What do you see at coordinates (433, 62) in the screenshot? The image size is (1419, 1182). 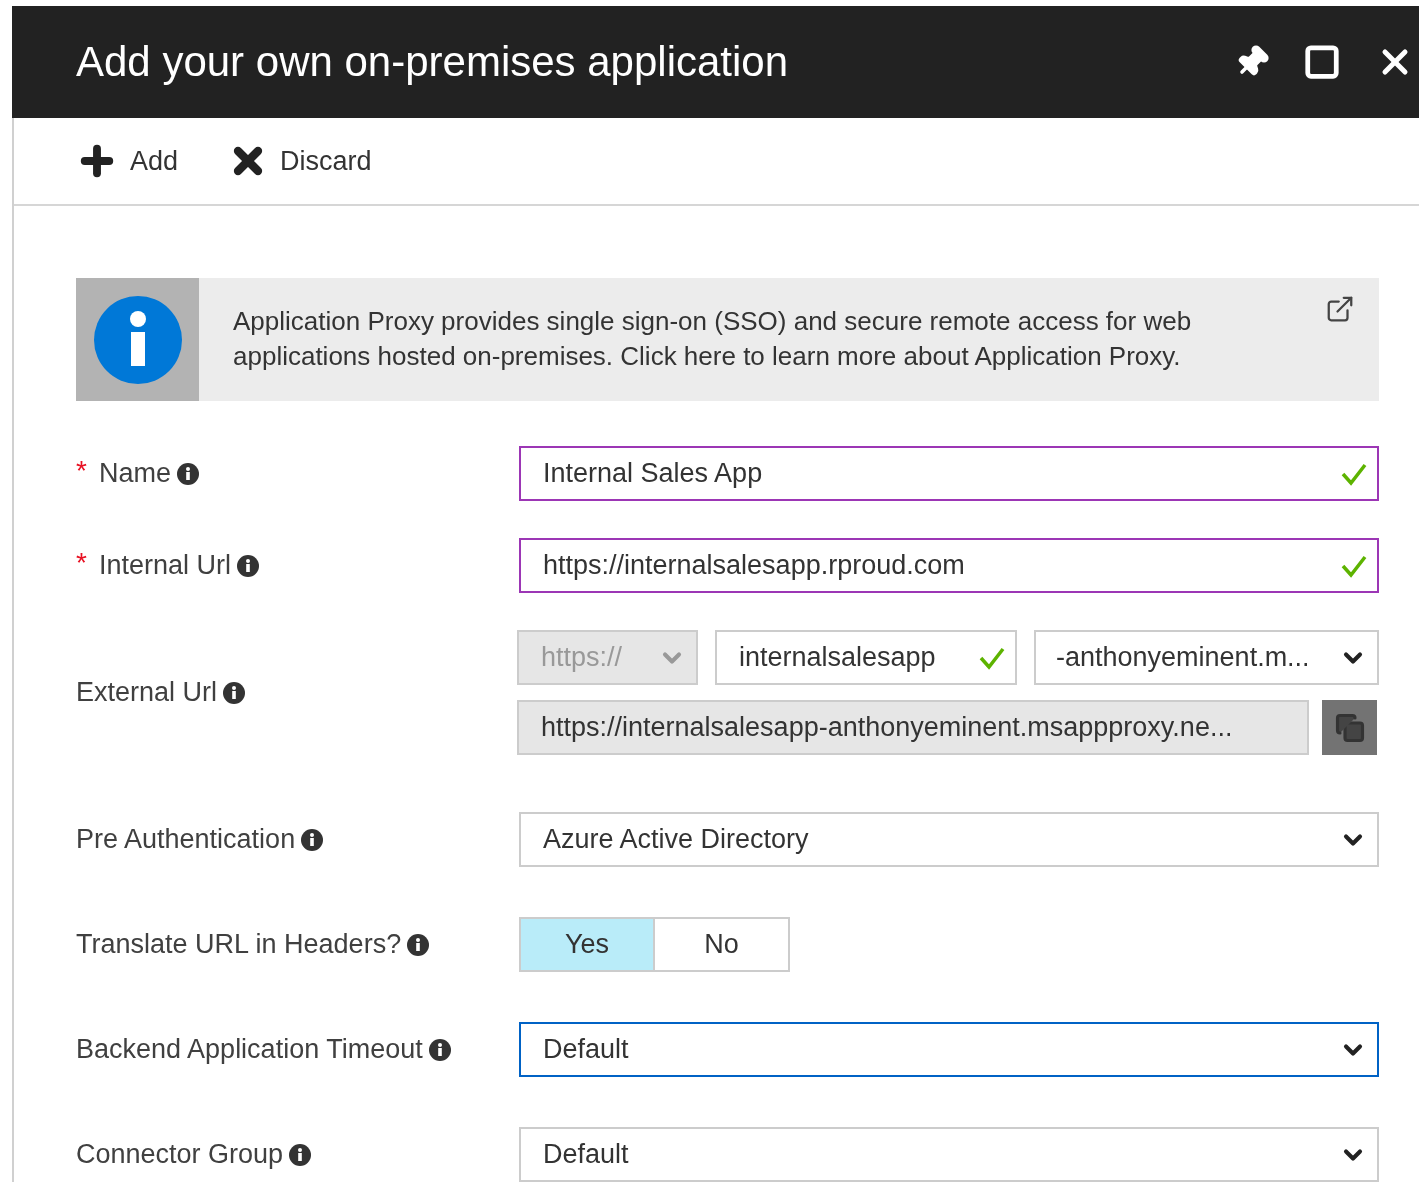 I see `window-title: Add your own on-premises application` at bounding box center [433, 62].